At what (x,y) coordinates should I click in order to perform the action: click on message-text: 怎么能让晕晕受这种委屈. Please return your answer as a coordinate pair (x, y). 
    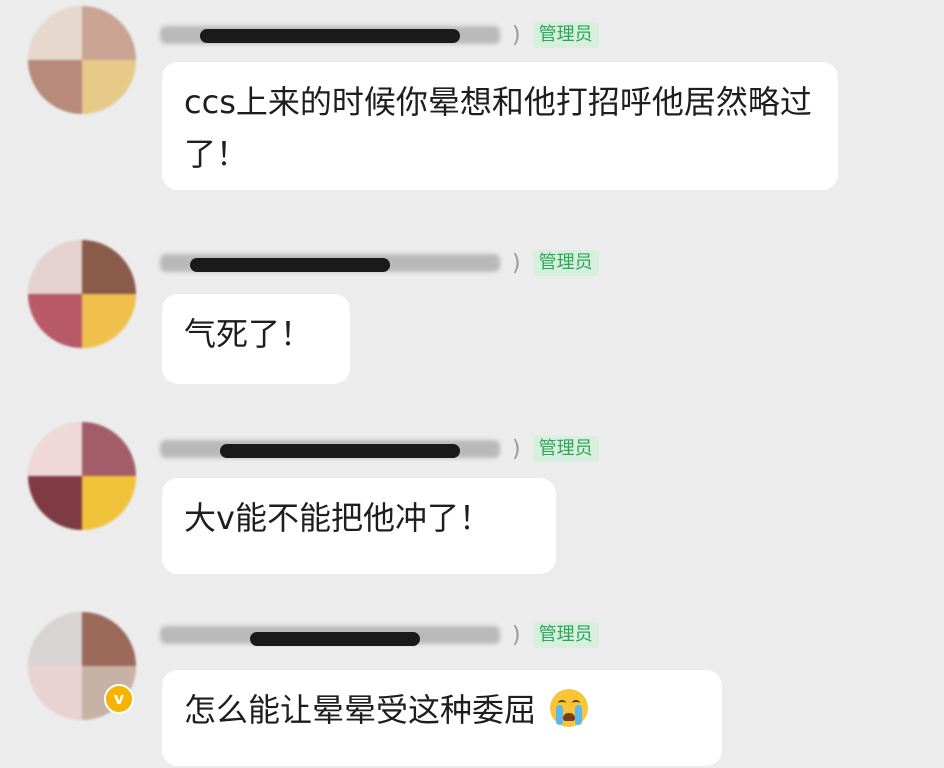
    Looking at the image, I should click on (360, 710).